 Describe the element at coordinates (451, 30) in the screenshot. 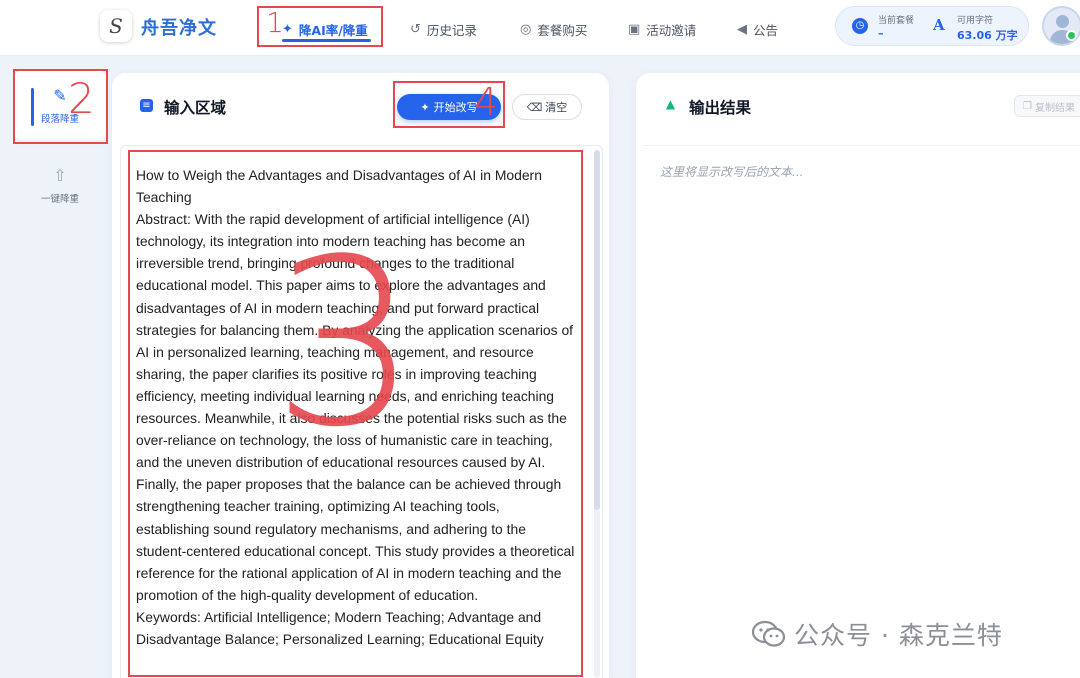

I see `nav-history-label: 历史记录` at that location.